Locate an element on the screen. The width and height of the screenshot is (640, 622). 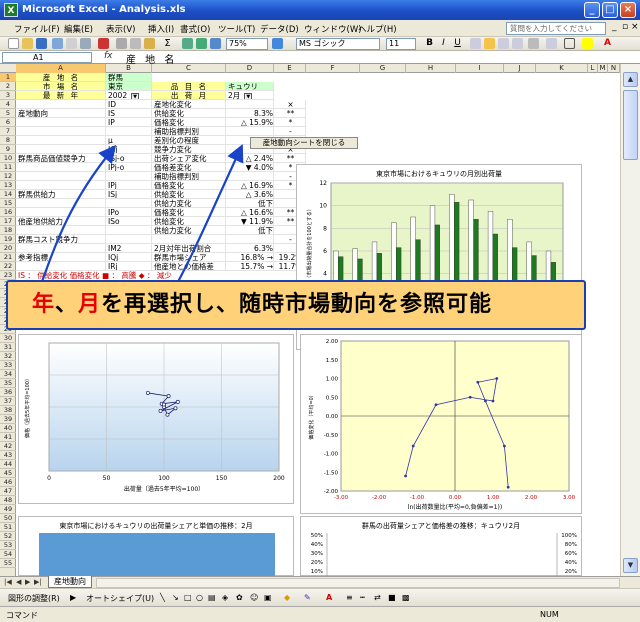
drawing-icon is located at coordinates (215, 43).